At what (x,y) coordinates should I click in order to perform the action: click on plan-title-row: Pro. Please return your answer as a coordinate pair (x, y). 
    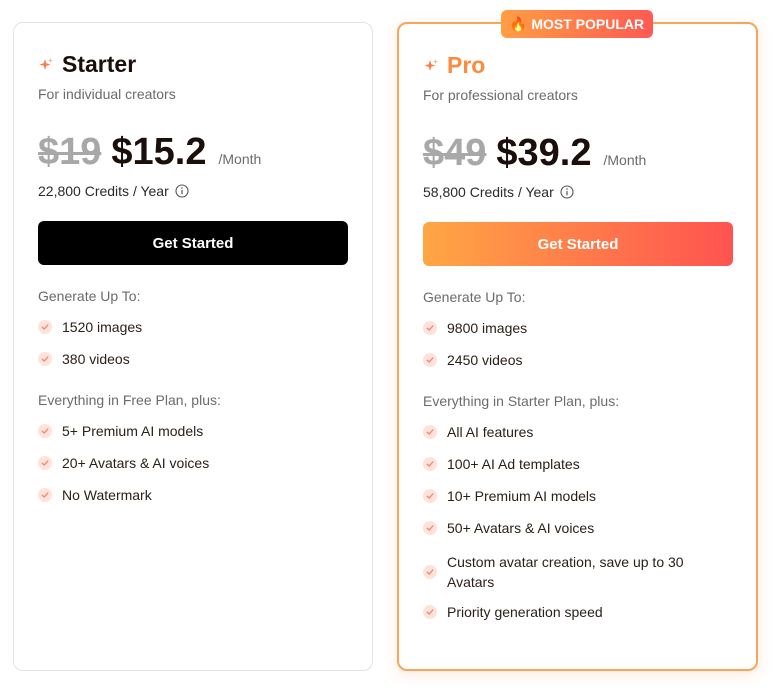
    Looking at the image, I should click on (454, 65).